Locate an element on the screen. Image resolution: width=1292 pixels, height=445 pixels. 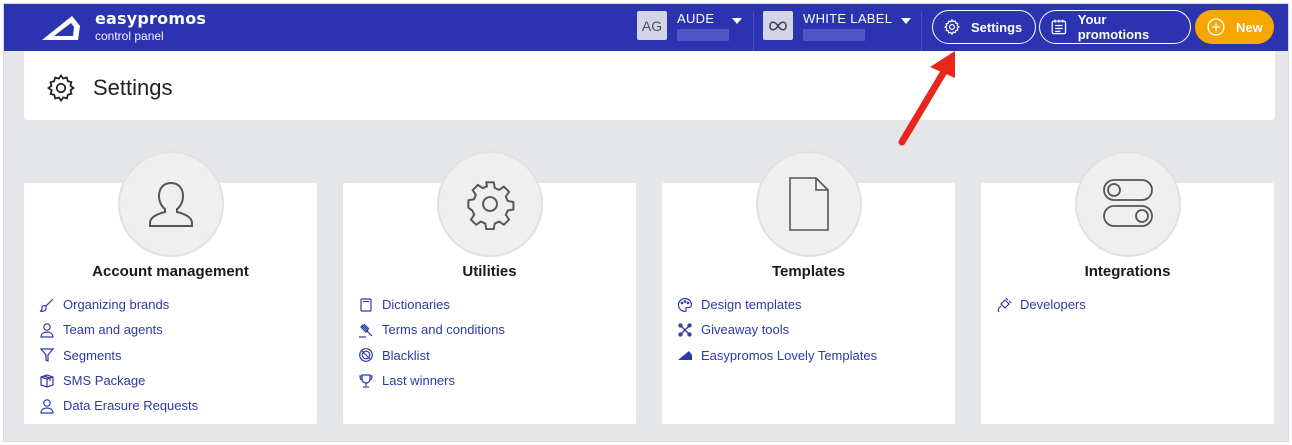
terms-and-conditions-link: Terms and conditions is located at coordinates (431, 329).